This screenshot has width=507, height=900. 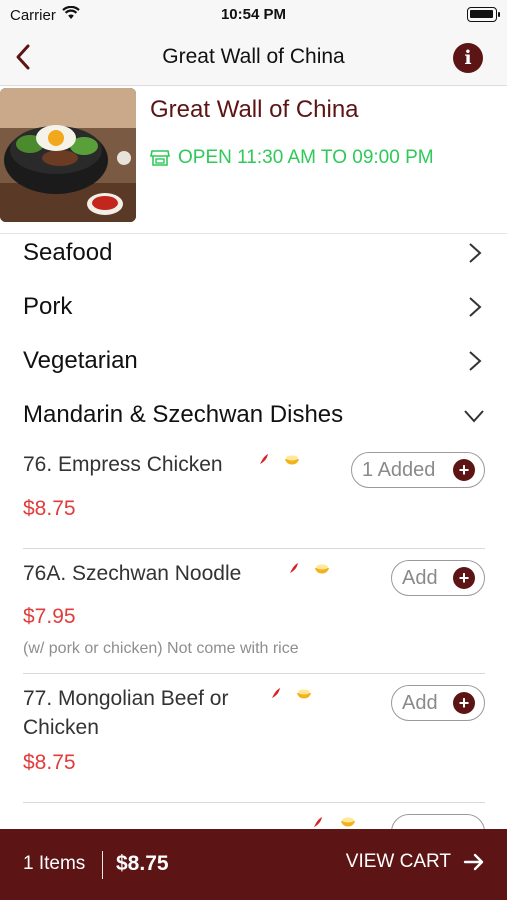 I want to click on item-name: 76A. Szechwan Noodle, so click(x=132, y=573).